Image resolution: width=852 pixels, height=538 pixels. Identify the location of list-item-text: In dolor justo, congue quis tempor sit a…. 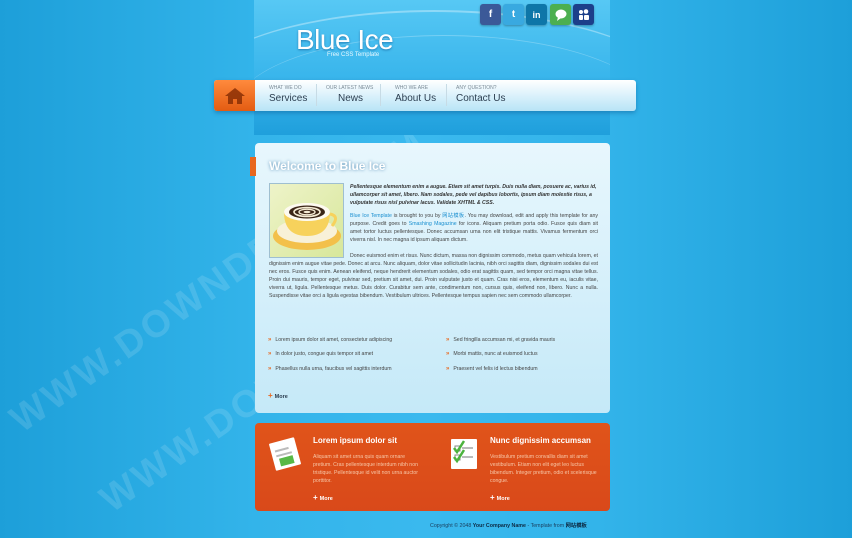
(324, 354).